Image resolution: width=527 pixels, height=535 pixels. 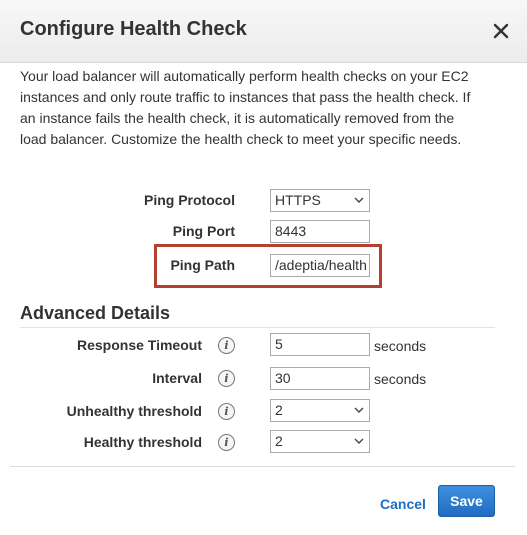 What do you see at coordinates (279, 441) in the screenshot?
I see `healthy-threshold-value: 2` at bounding box center [279, 441].